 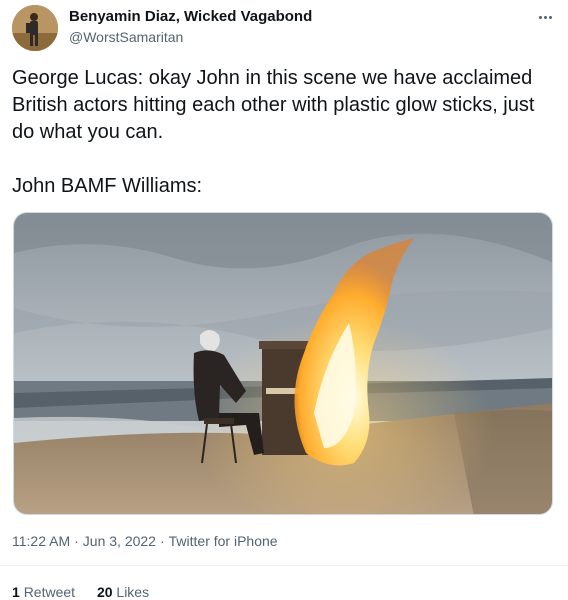 I want to click on tweet-time: 11:22 AM, so click(x=41, y=541).